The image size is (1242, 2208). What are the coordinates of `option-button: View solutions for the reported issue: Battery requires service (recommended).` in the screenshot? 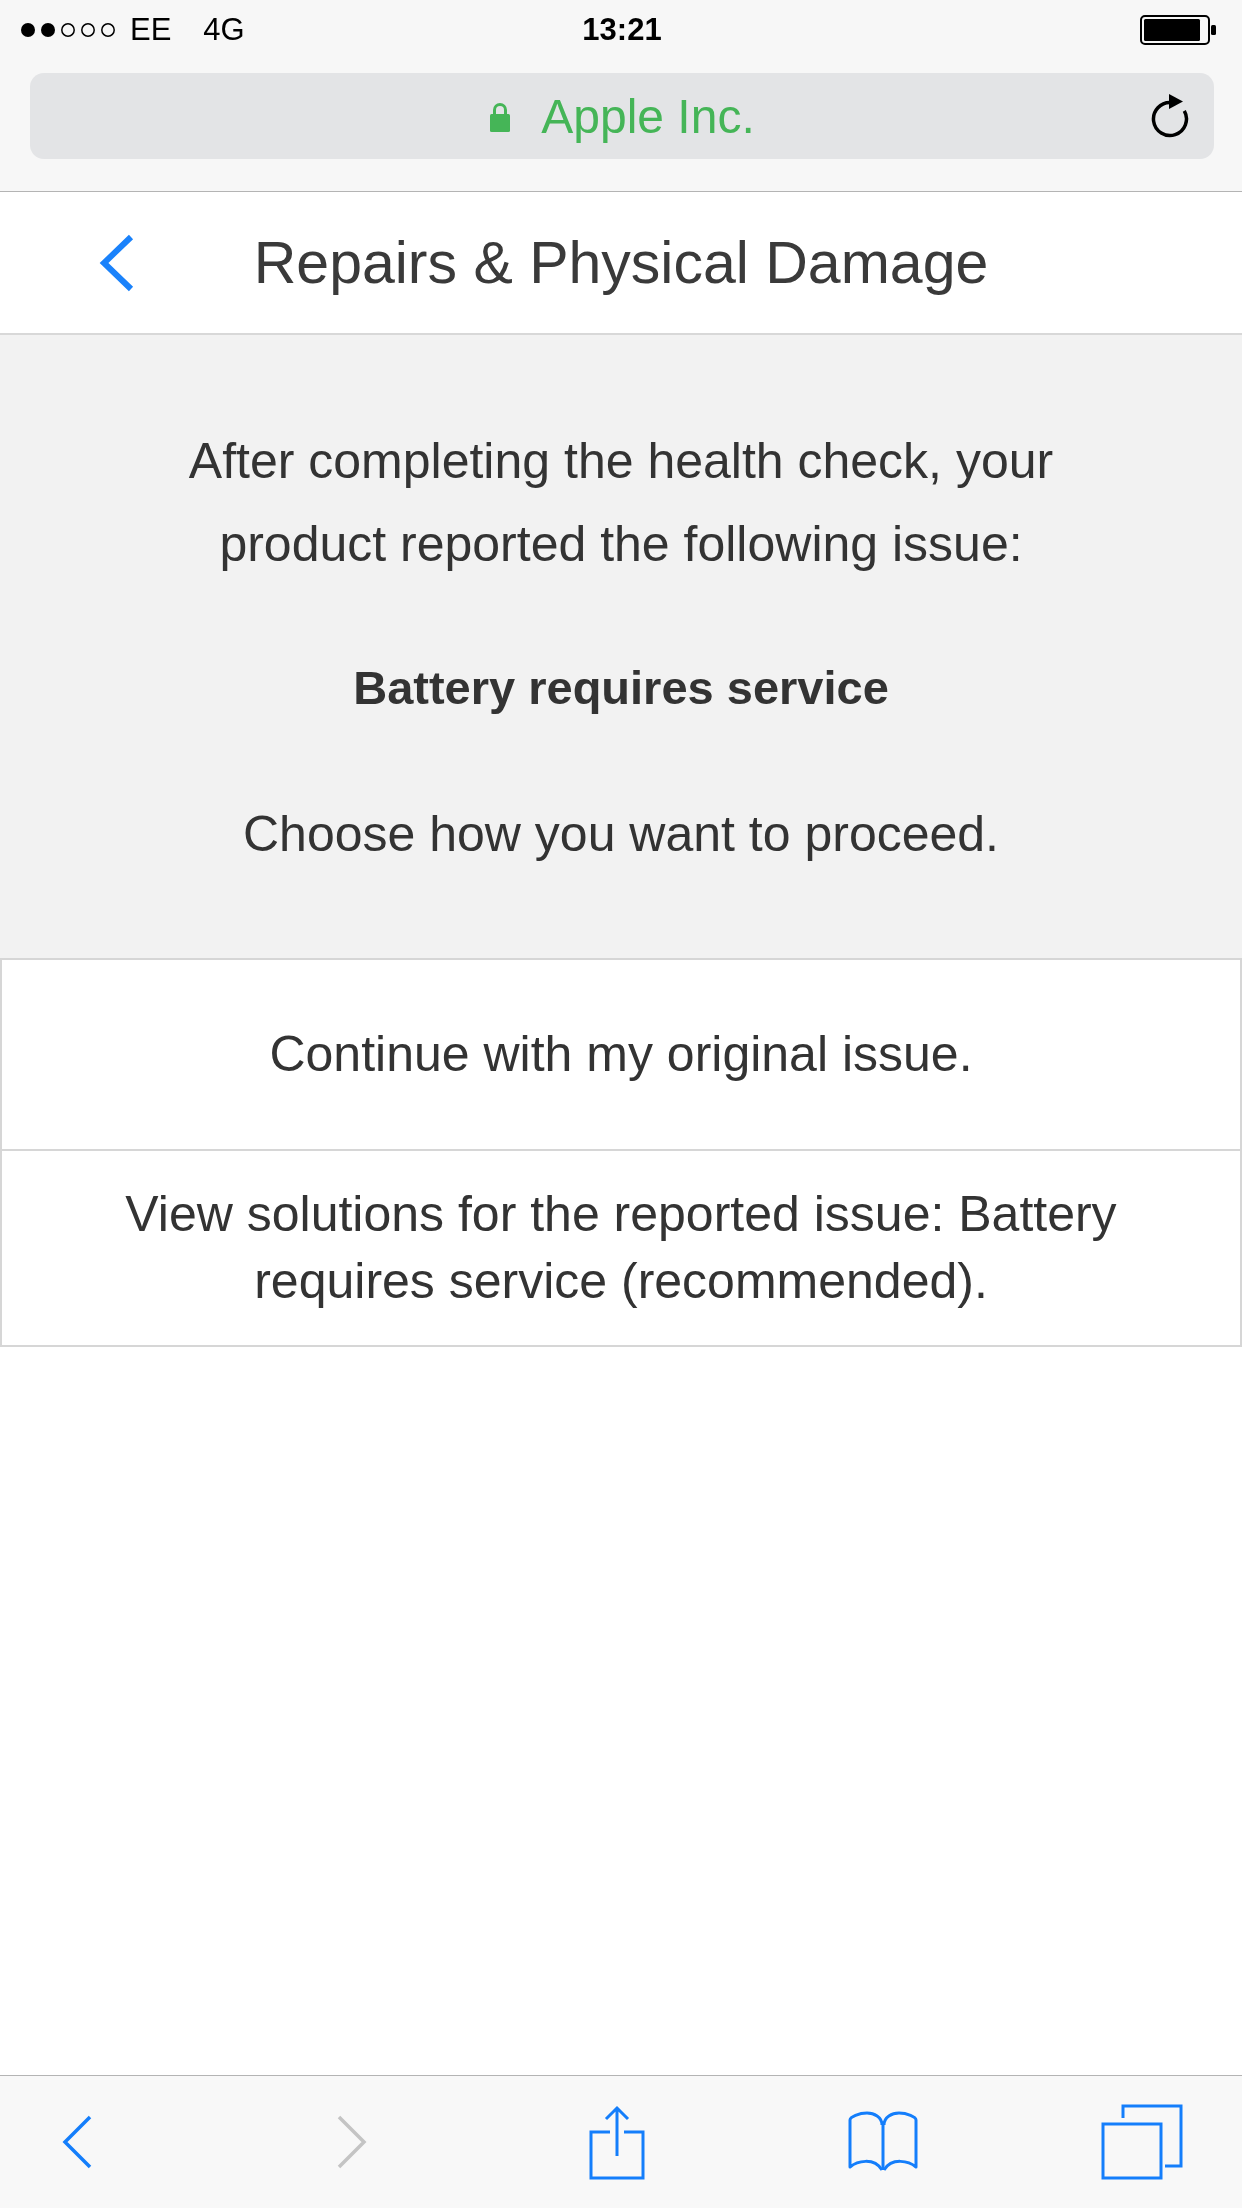 It's located at (621, 1249).